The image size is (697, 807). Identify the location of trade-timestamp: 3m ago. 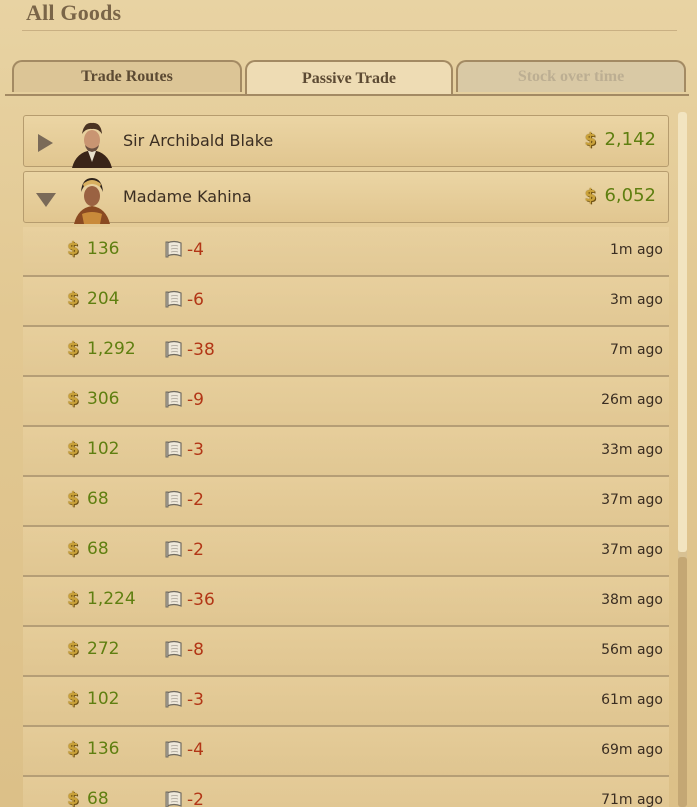
(636, 300).